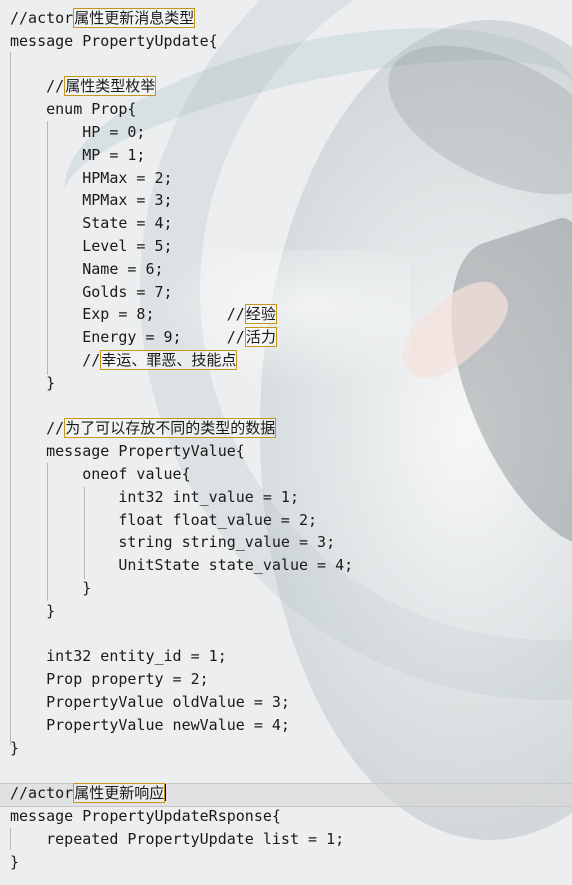  Describe the element at coordinates (163, 314) in the screenshot. I see `code-text: Exp = 8; //` at that location.